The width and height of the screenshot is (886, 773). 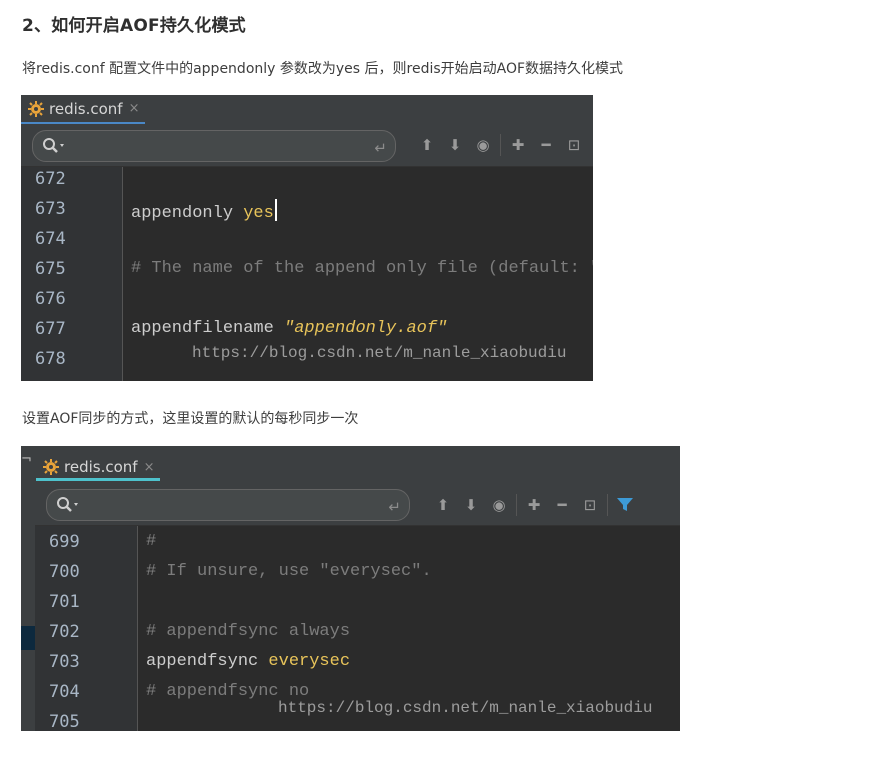 I want to click on config-value: everysec, so click(x=309, y=661).